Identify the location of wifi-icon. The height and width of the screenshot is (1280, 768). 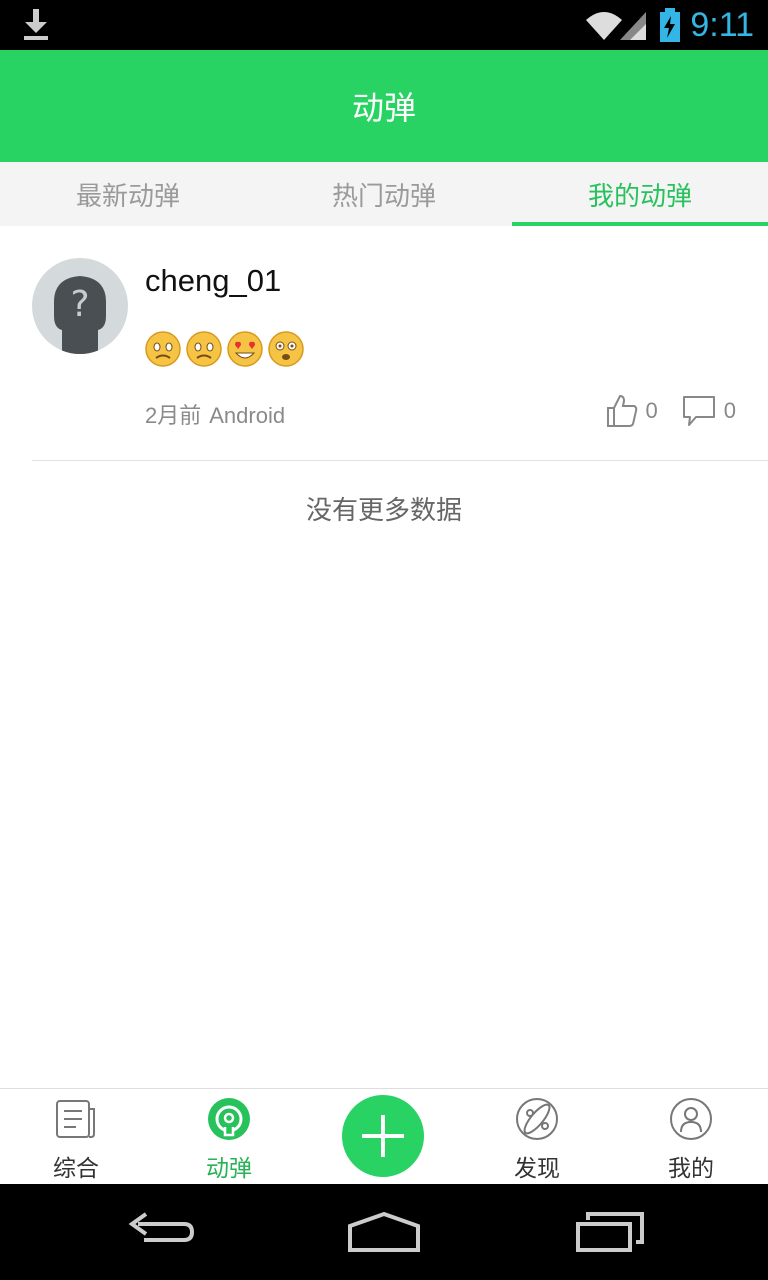
(616, 26).